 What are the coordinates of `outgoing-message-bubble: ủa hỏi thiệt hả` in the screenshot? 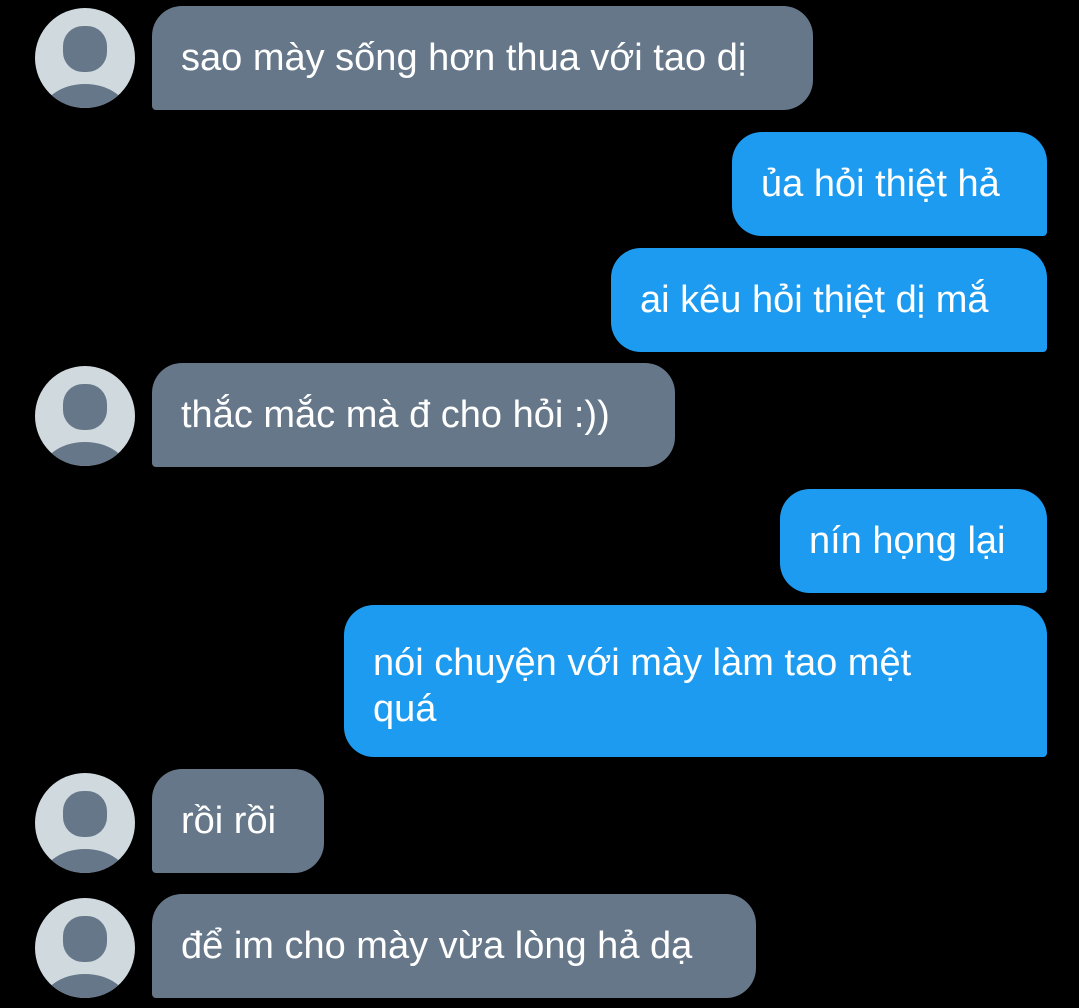 It's located at (889, 184).